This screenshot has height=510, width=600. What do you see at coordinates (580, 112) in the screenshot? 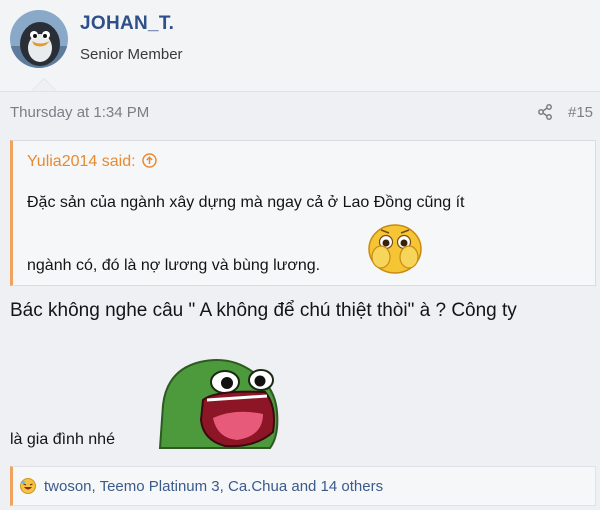
I see `post-number-link: #15` at bounding box center [580, 112].